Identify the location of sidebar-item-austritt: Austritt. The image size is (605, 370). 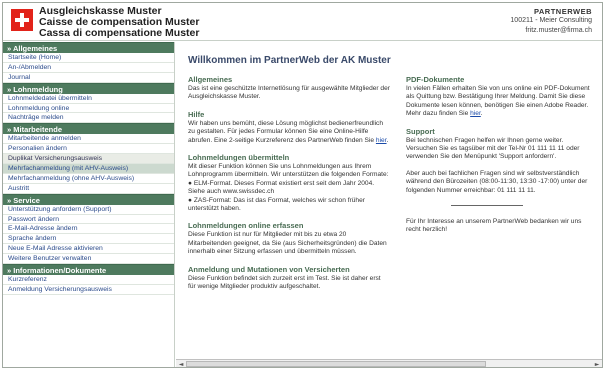
(88, 189).